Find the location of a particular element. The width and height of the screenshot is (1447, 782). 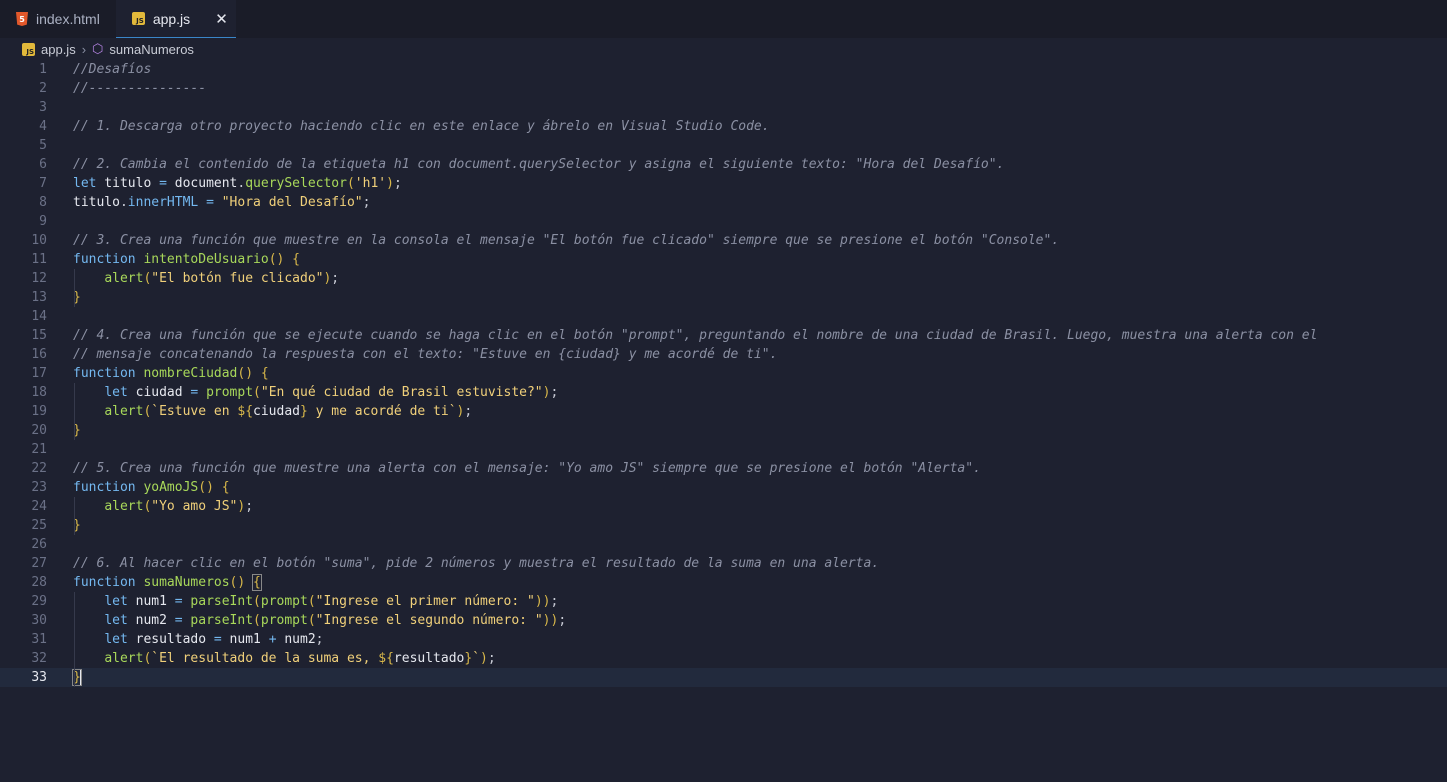

code-line: 2 //--------------- is located at coordinates (723, 88).